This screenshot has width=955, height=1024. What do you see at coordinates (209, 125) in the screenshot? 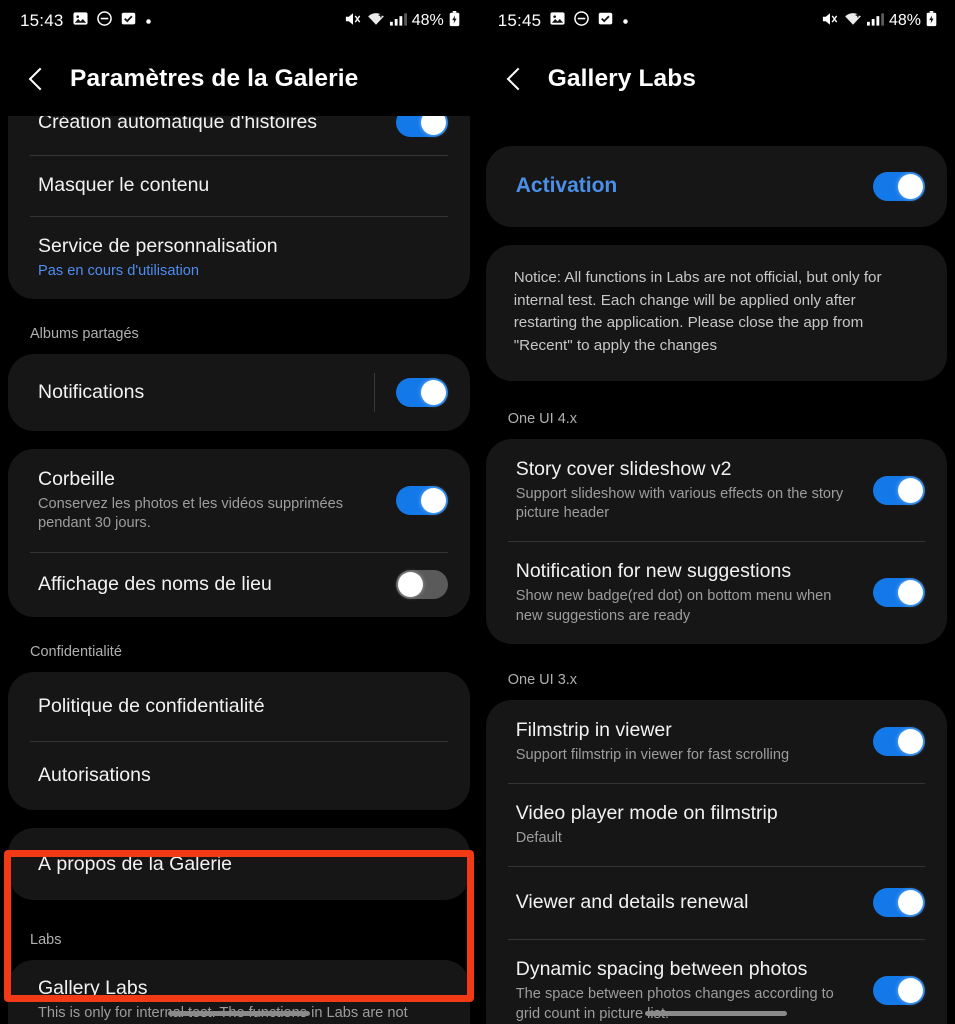
I see `row-text: Création automatique d'histoires` at bounding box center [209, 125].